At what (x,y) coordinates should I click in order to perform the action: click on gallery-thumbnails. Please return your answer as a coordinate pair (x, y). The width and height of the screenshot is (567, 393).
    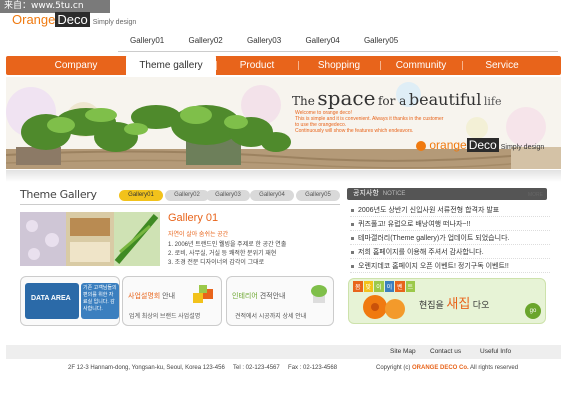
    Looking at the image, I should click on (90, 239).